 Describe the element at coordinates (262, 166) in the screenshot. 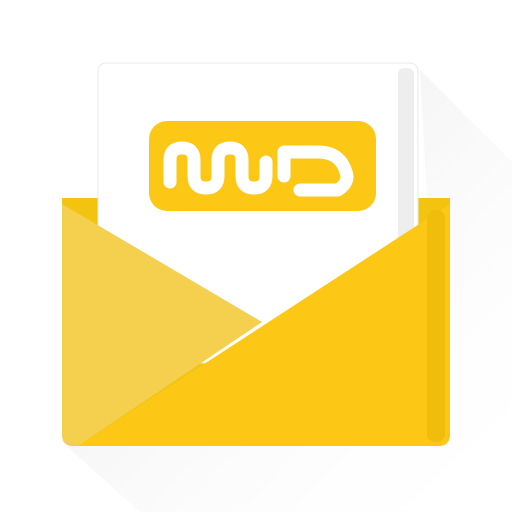

I see `md-logo` at that location.